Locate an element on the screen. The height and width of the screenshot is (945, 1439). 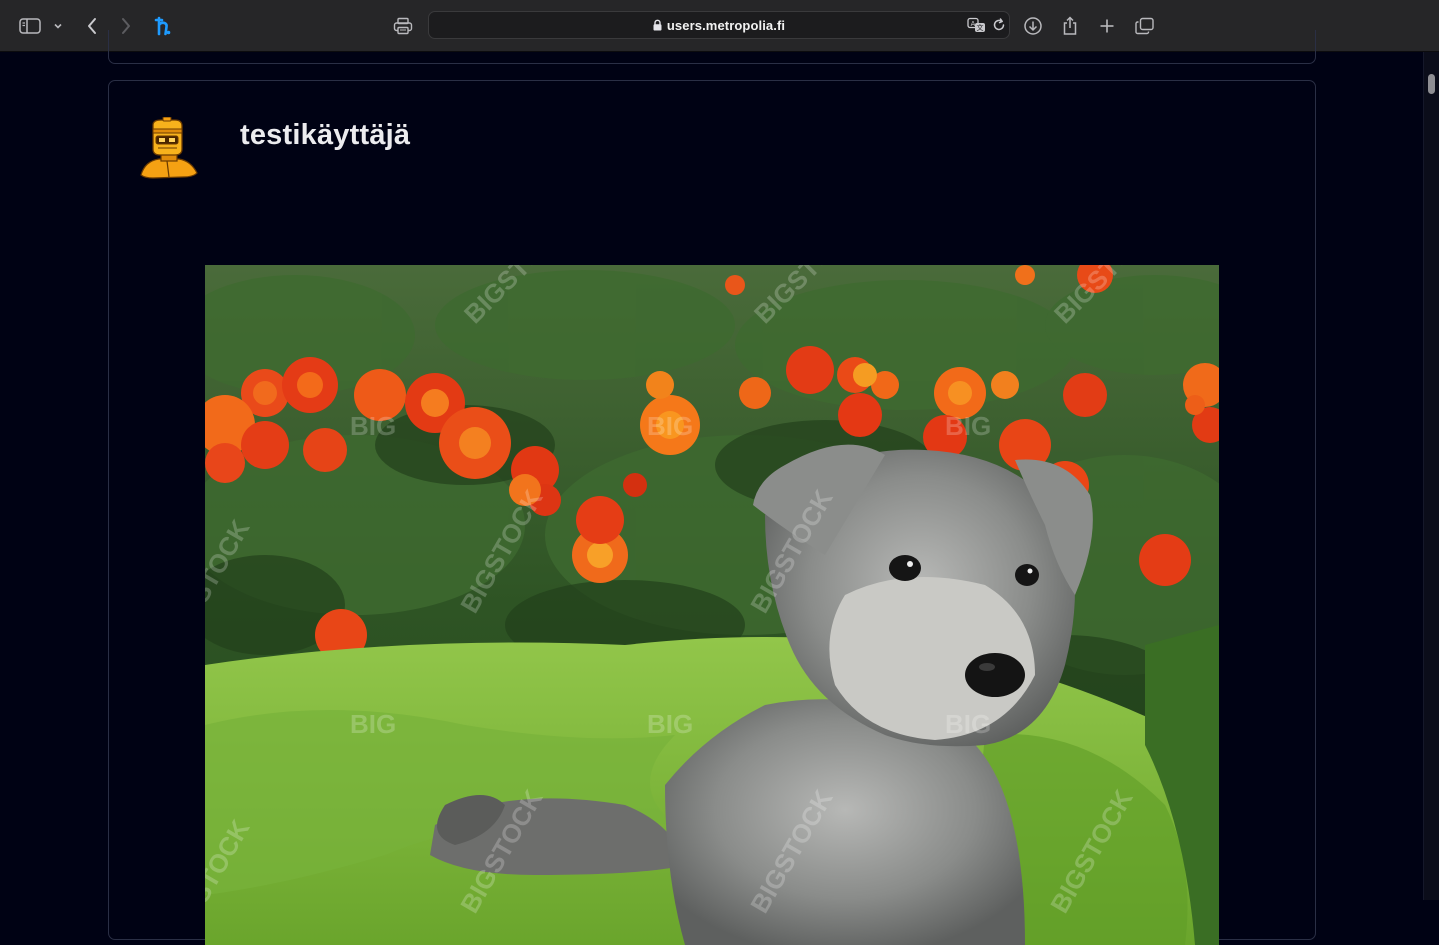
previous-post-card is located at coordinates (712, 47).